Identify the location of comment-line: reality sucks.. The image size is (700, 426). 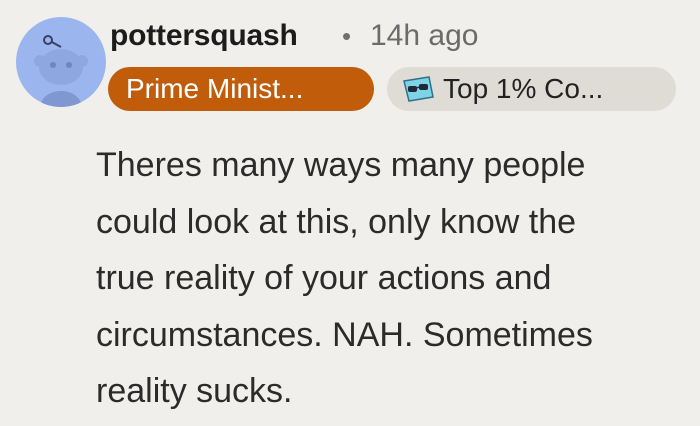
(194, 391).